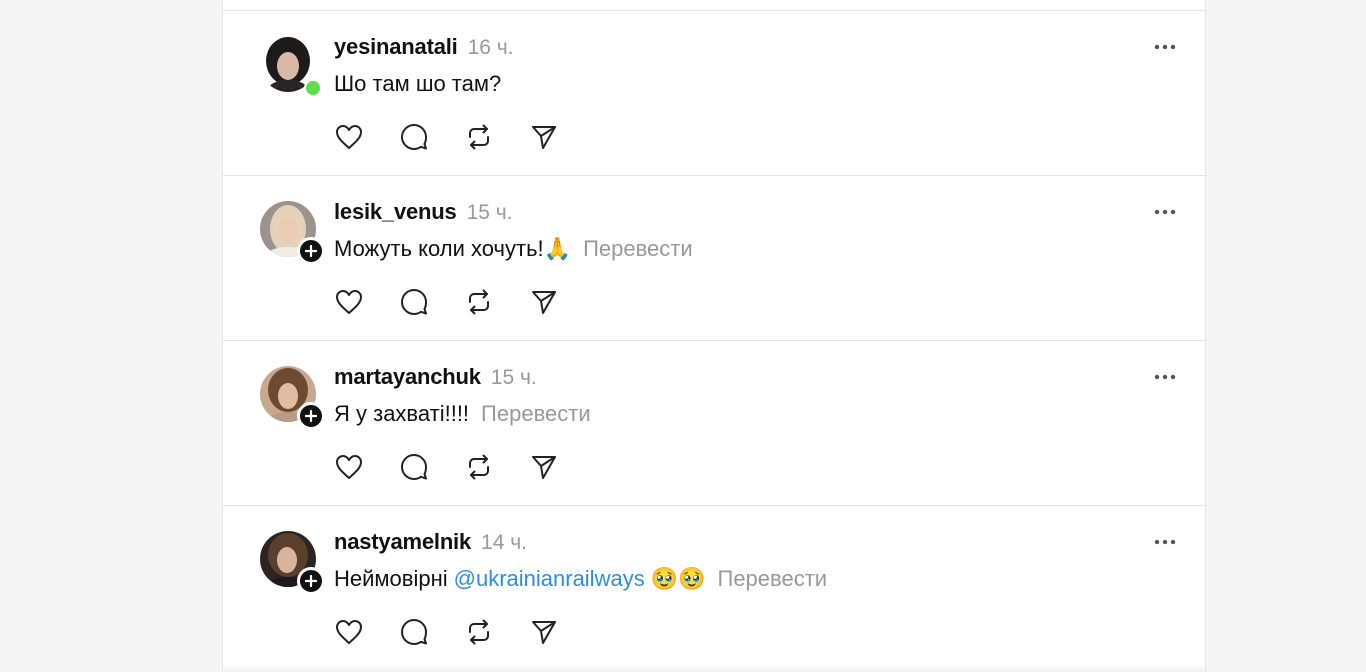  What do you see at coordinates (395, 212) in the screenshot?
I see `username: lesik_venus` at bounding box center [395, 212].